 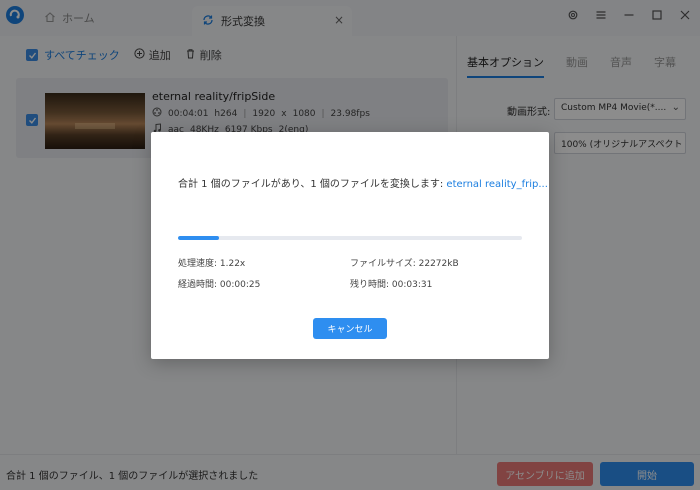 What do you see at coordinates (199, 238) in the screenshot?
I see `progress-fill` at bounding box center [199, 238].